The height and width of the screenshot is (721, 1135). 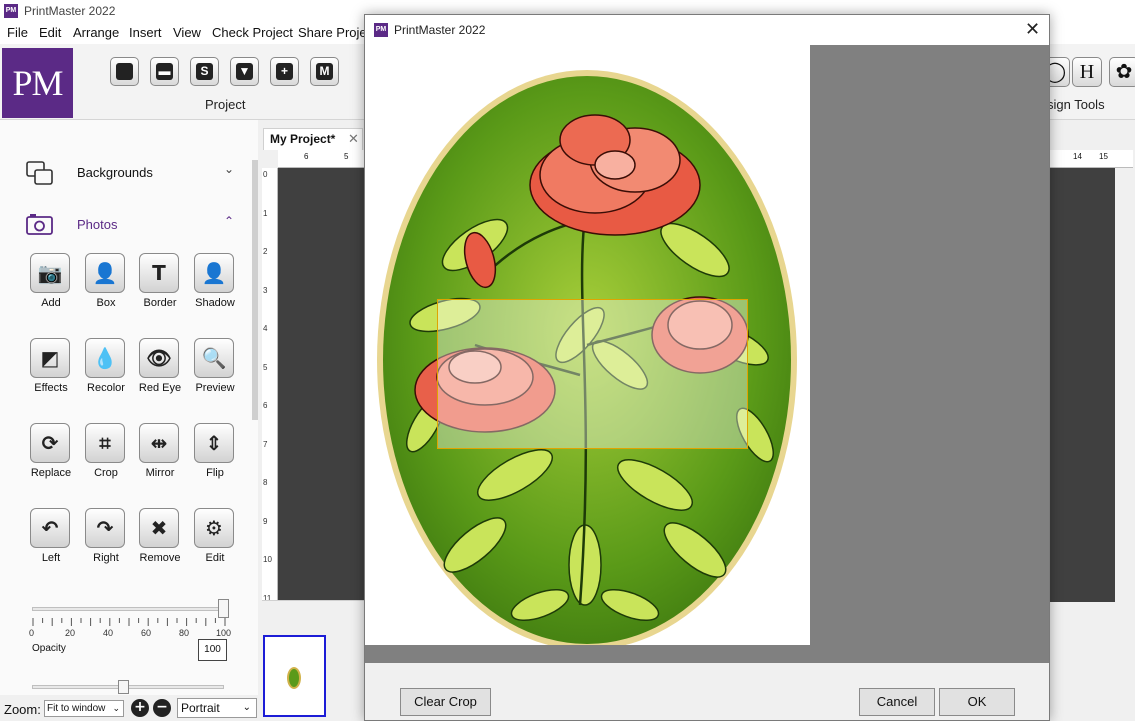 I want to click on tool-button-face: 👁, so click(x=159, y=358).